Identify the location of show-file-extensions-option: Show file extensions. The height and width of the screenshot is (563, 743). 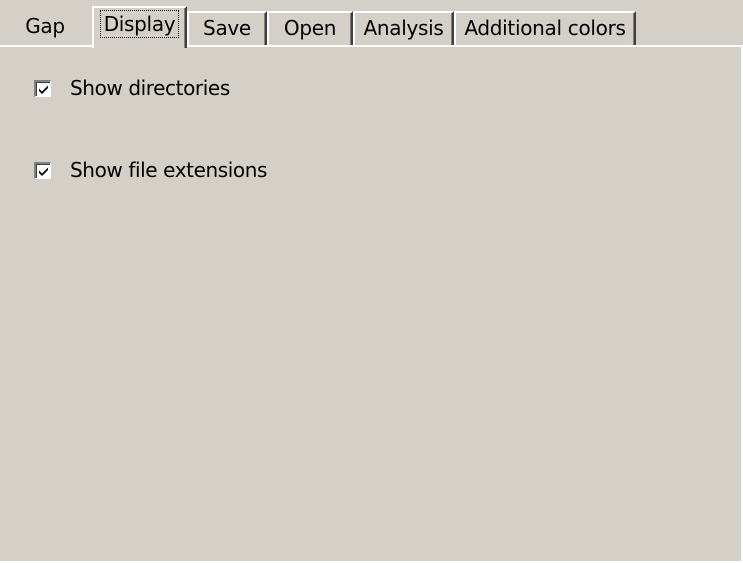
(150, 170).